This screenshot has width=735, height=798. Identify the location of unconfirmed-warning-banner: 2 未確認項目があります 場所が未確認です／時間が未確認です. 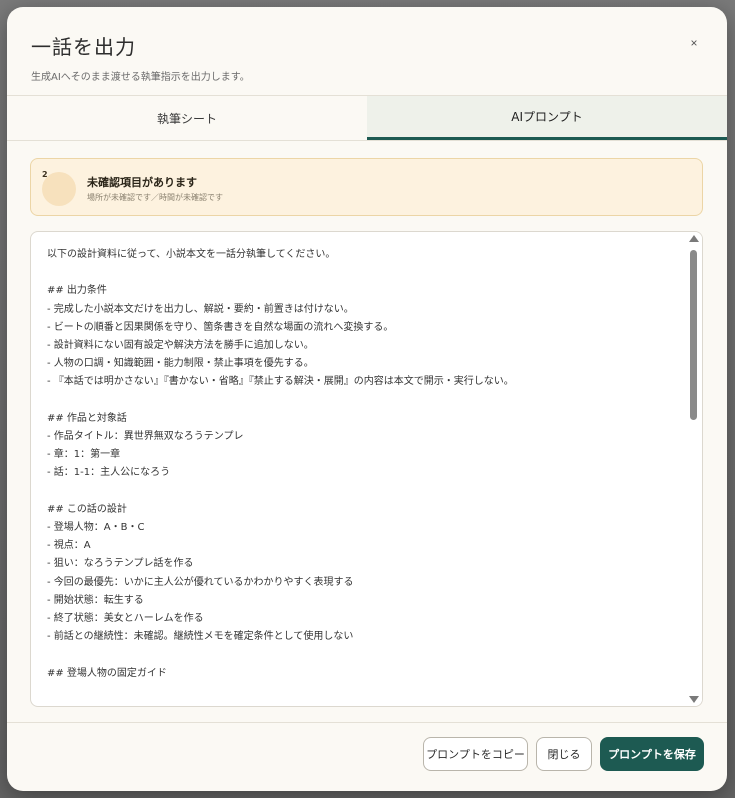
(366, 187).